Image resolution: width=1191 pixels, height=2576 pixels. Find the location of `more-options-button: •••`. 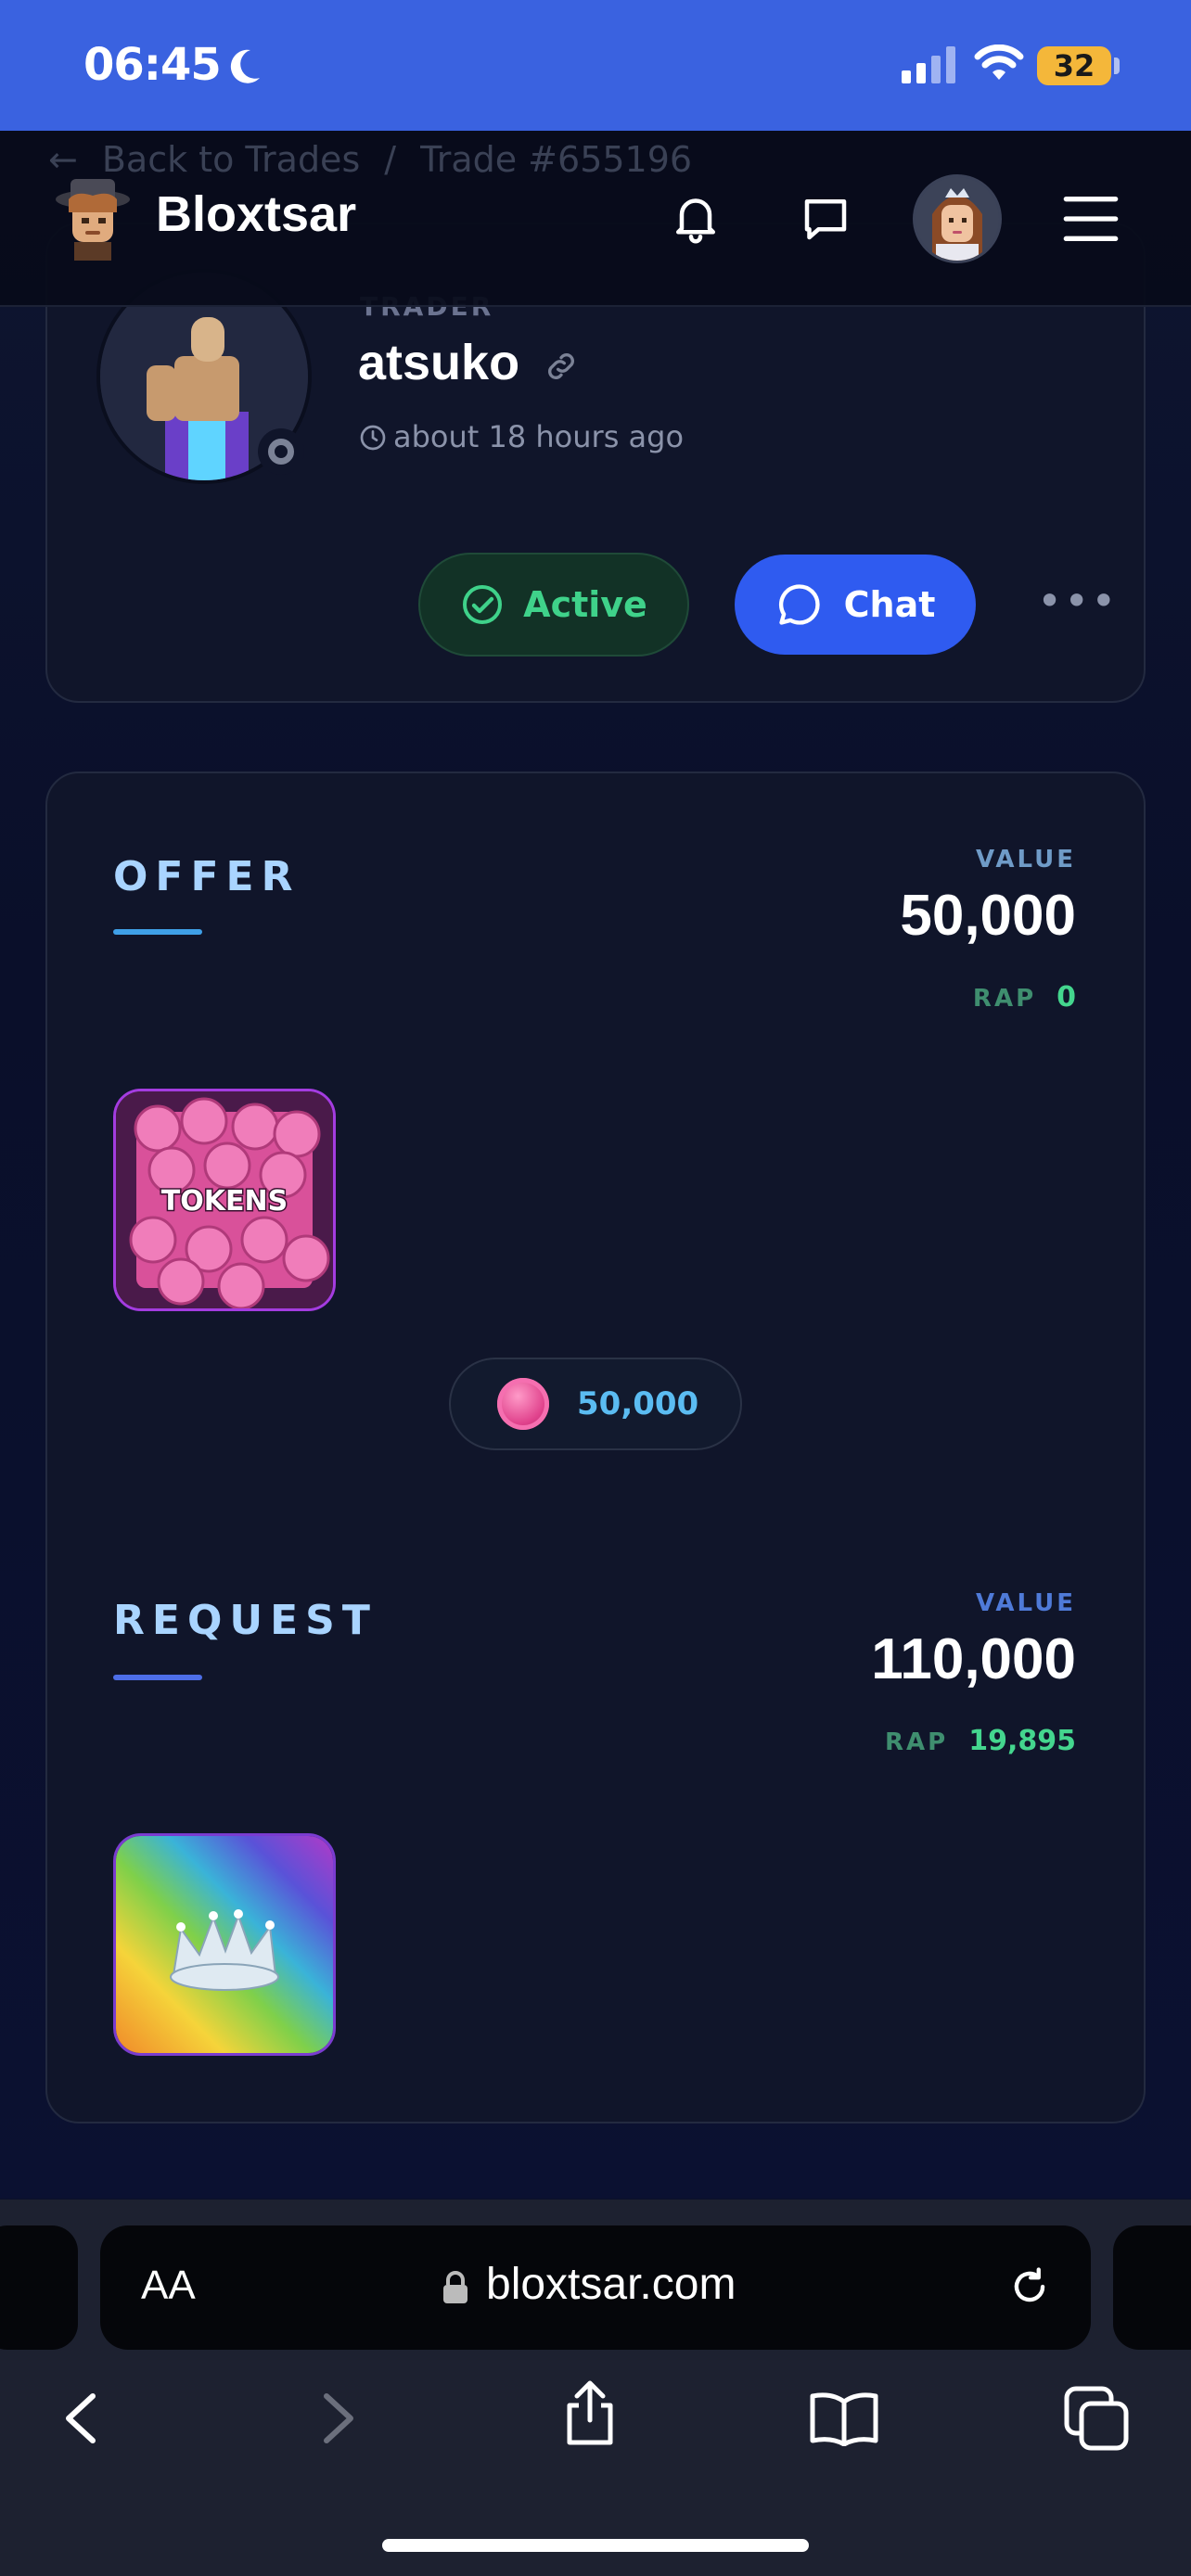

more-options-button: ••• is located at coordinates (1077, 601).